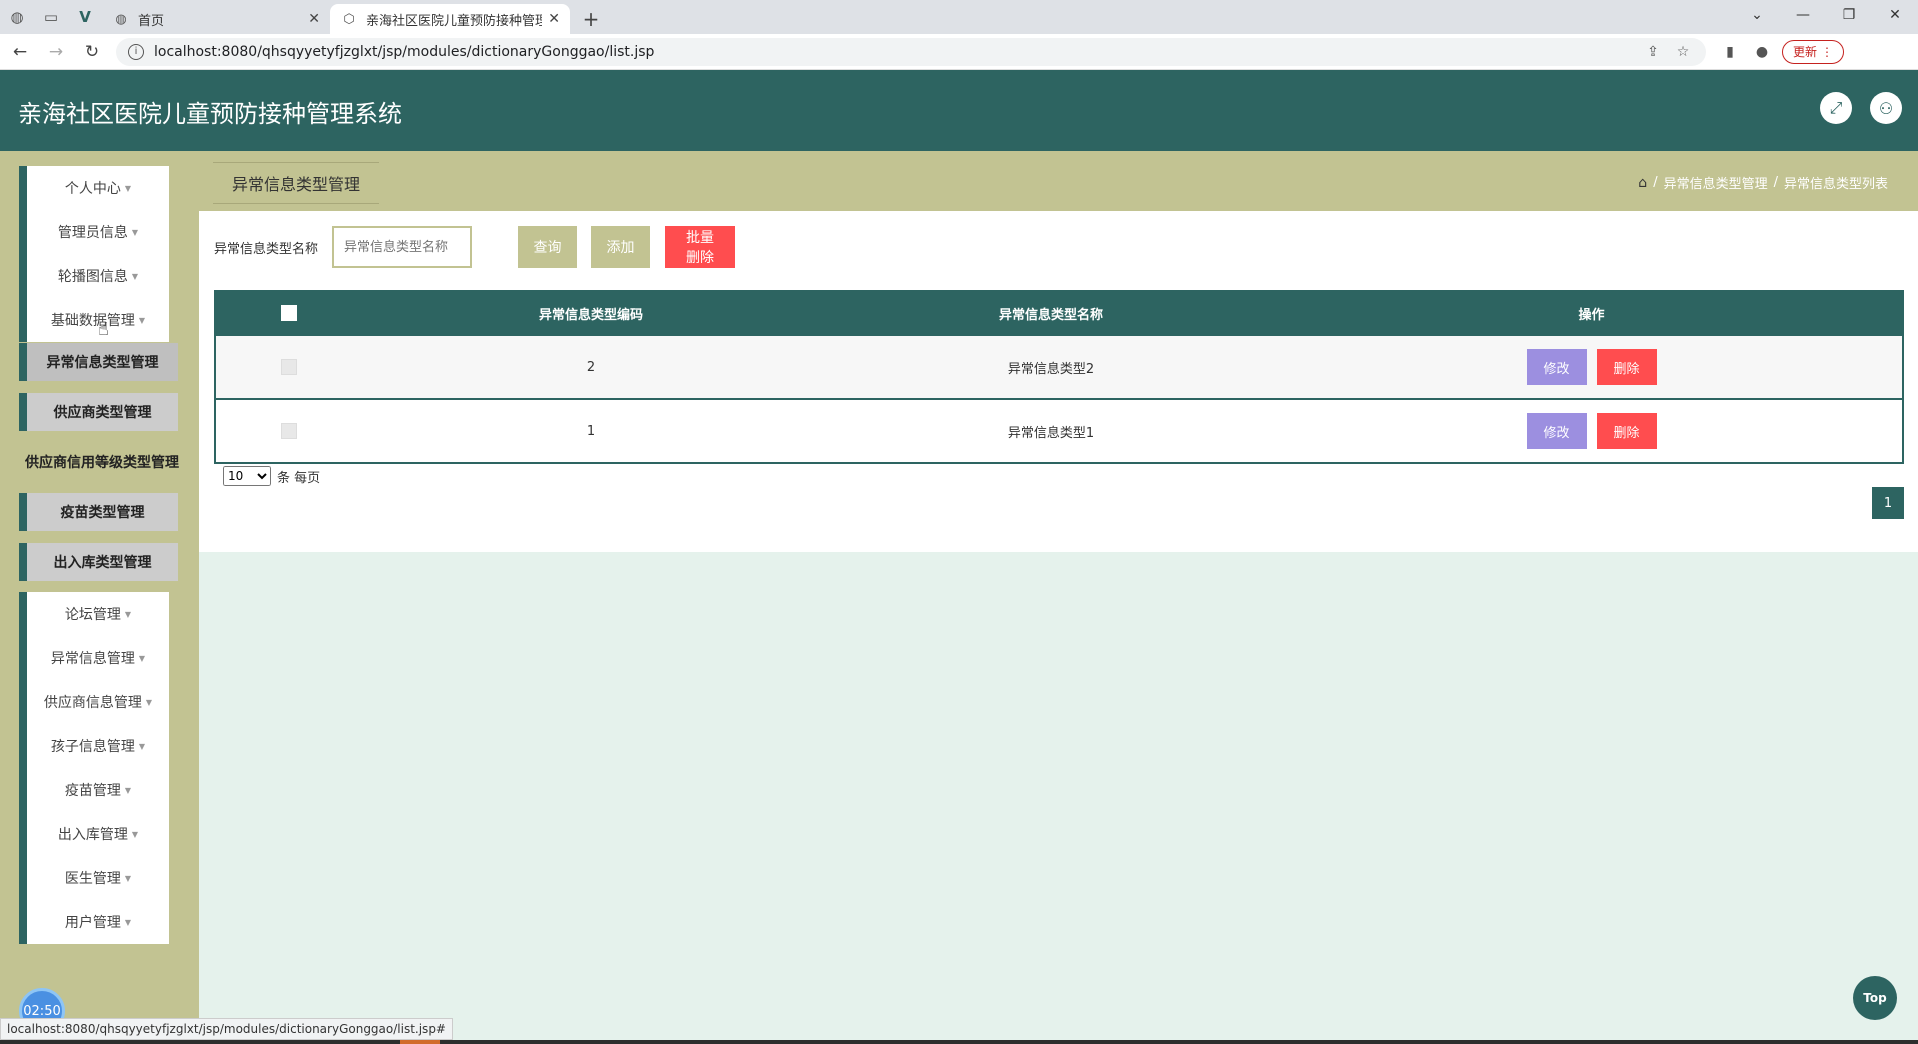 This screenshot has height=1044, width=1918. Describe the element at coordinates (591, 19) in the screenshot. I see `new-tab-button: +` at that location.